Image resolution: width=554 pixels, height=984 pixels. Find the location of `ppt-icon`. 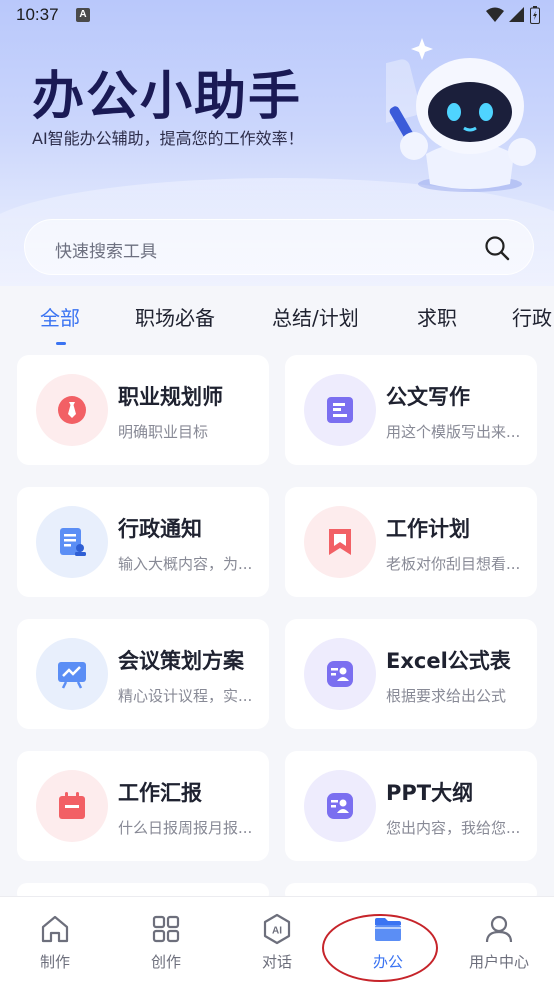

ppt-icon is located at coordinates (340, 806).